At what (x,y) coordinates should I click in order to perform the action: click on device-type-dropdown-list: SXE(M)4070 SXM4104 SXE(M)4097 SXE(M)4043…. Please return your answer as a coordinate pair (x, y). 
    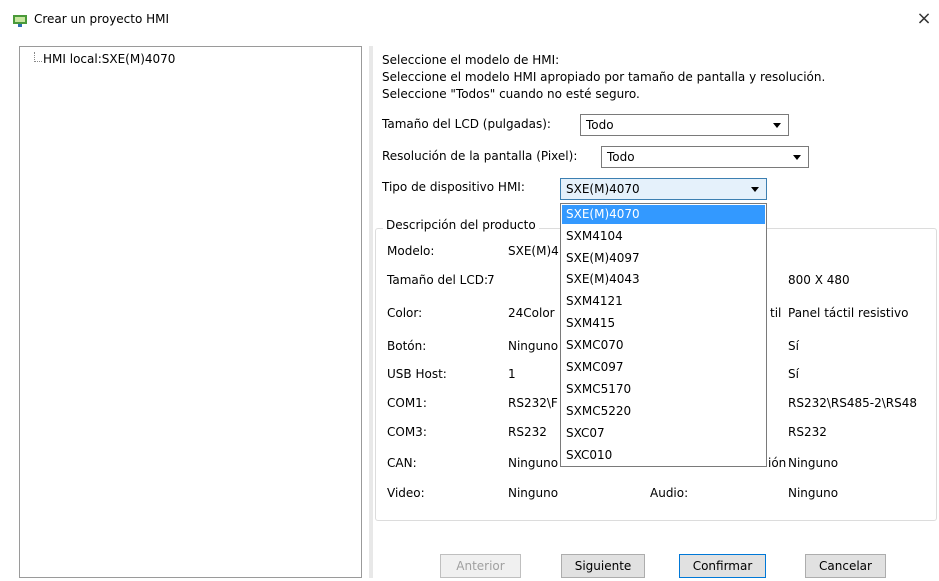
    Looking at the image, I should click on (663, 335).